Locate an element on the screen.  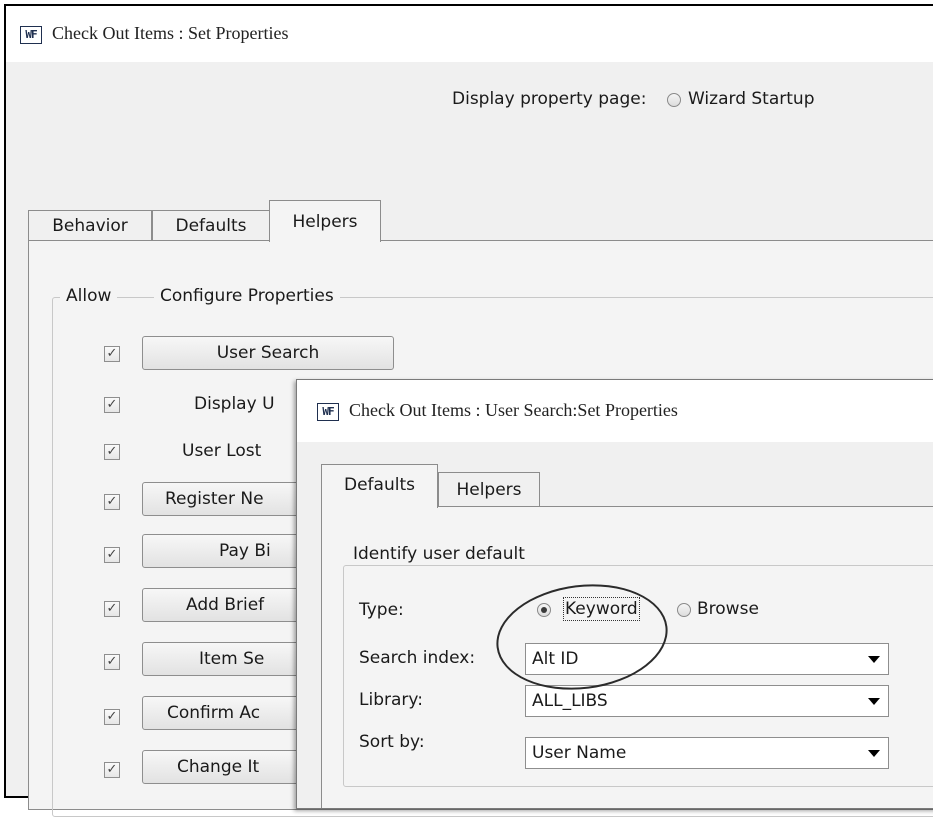
library-select: ALL_LIBS is located at coordinates (707, 701).